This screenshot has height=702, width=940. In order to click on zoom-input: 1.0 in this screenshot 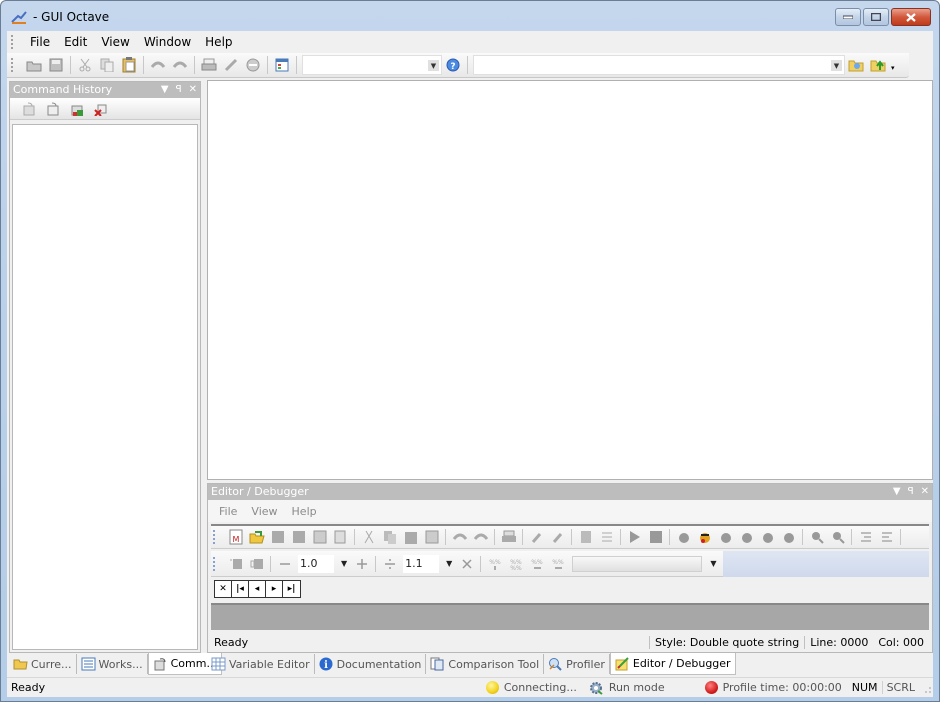, I will do `click(316, 563)`.